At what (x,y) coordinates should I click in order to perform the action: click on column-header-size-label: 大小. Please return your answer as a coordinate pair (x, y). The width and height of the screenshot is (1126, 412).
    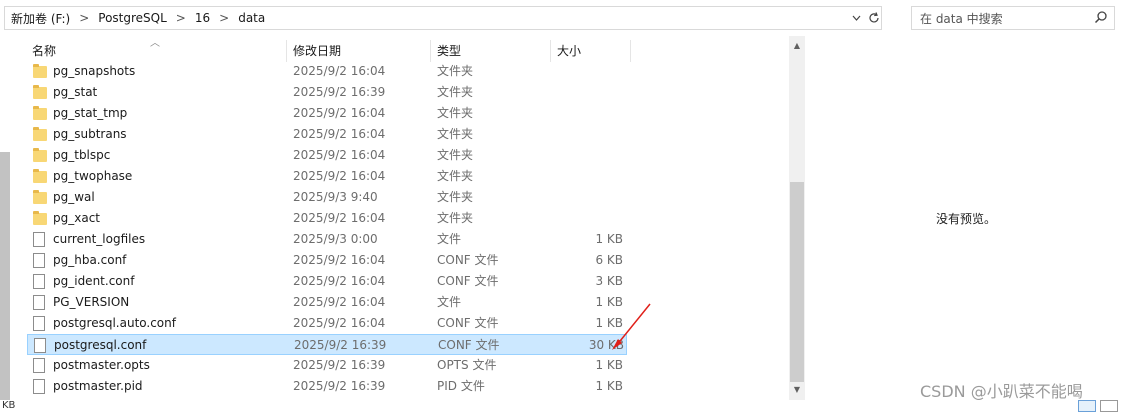
    Looking at the image, I should click on (569, 50).